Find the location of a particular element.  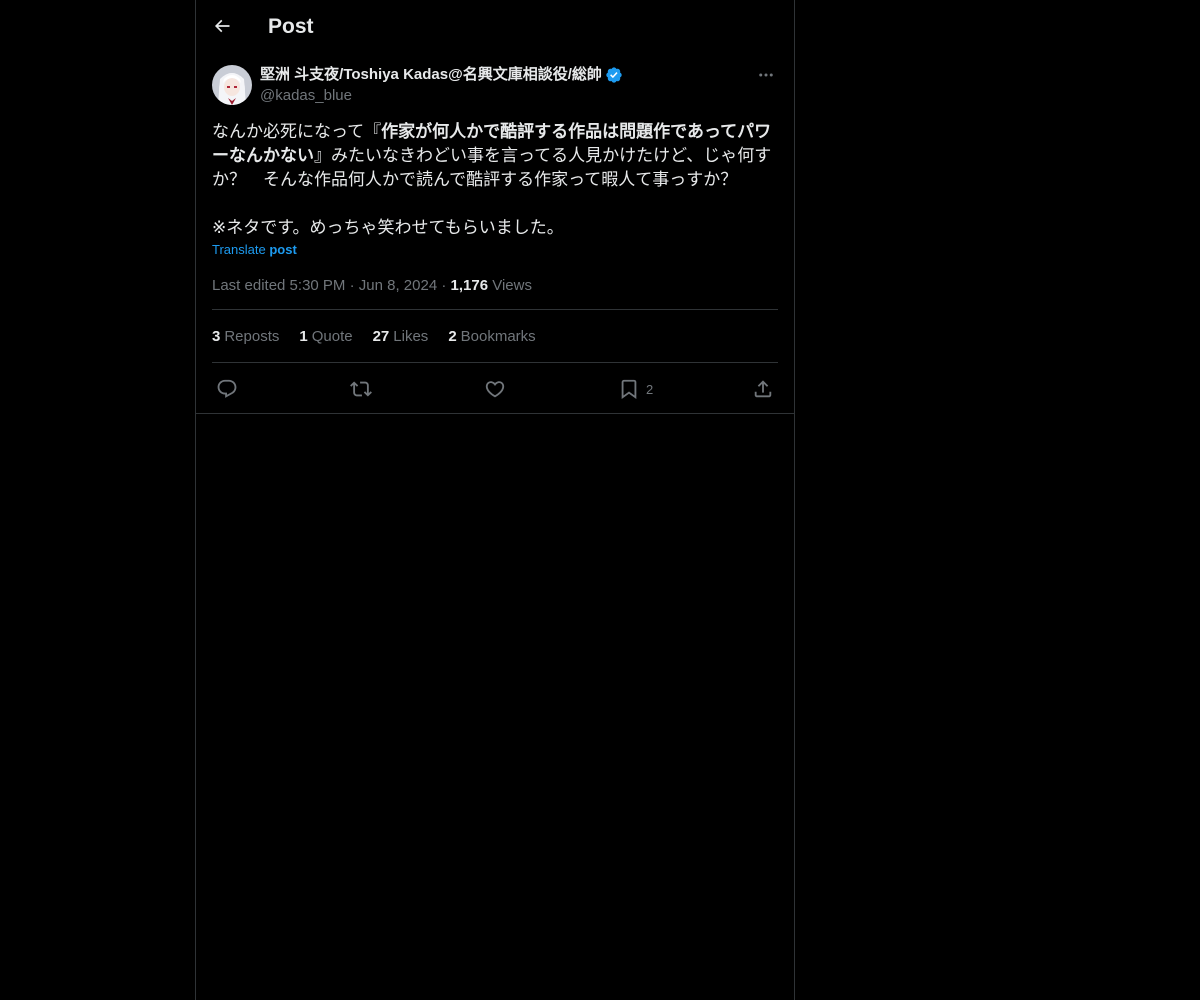

quotes-stat: 1 Quote is located at coordinates (325, 336).